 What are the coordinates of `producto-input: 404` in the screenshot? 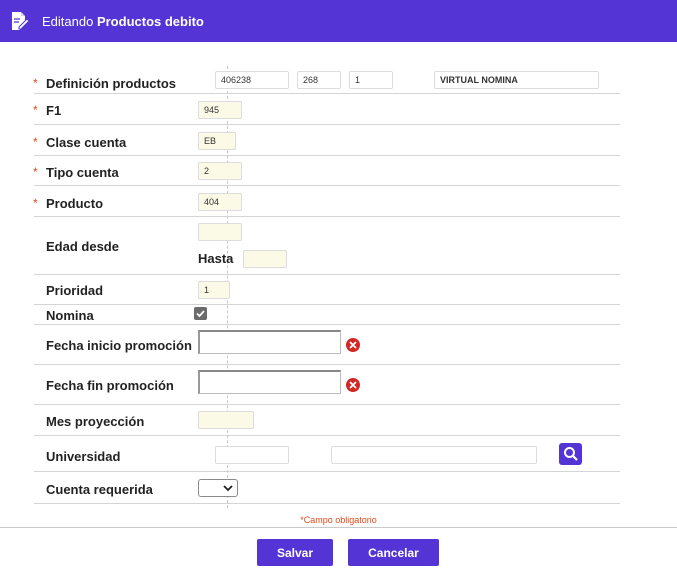 It's located at (220, 202).